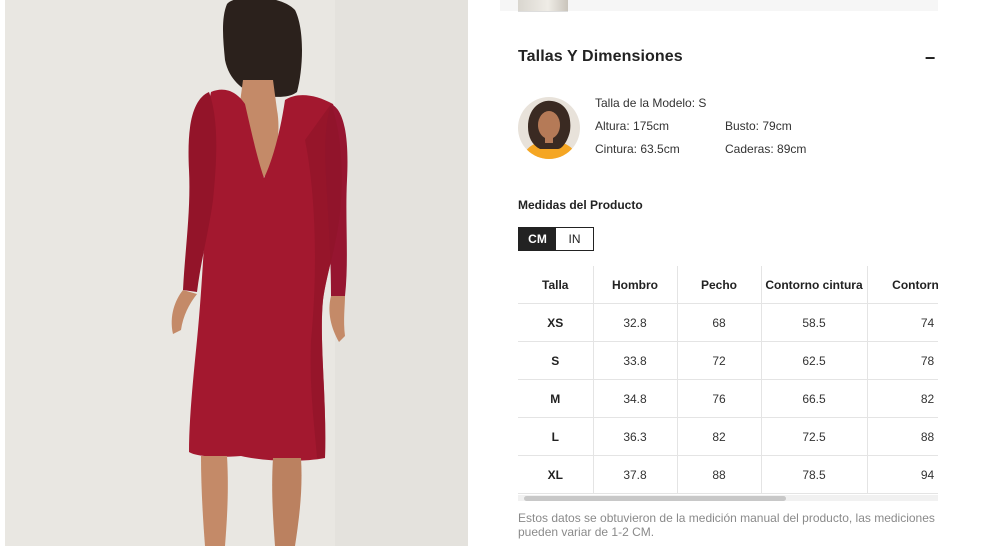  What do you see at coordinates (556, 322) in the screenshot?
I see `size-cell: XS` at bounding box center [556, 322].